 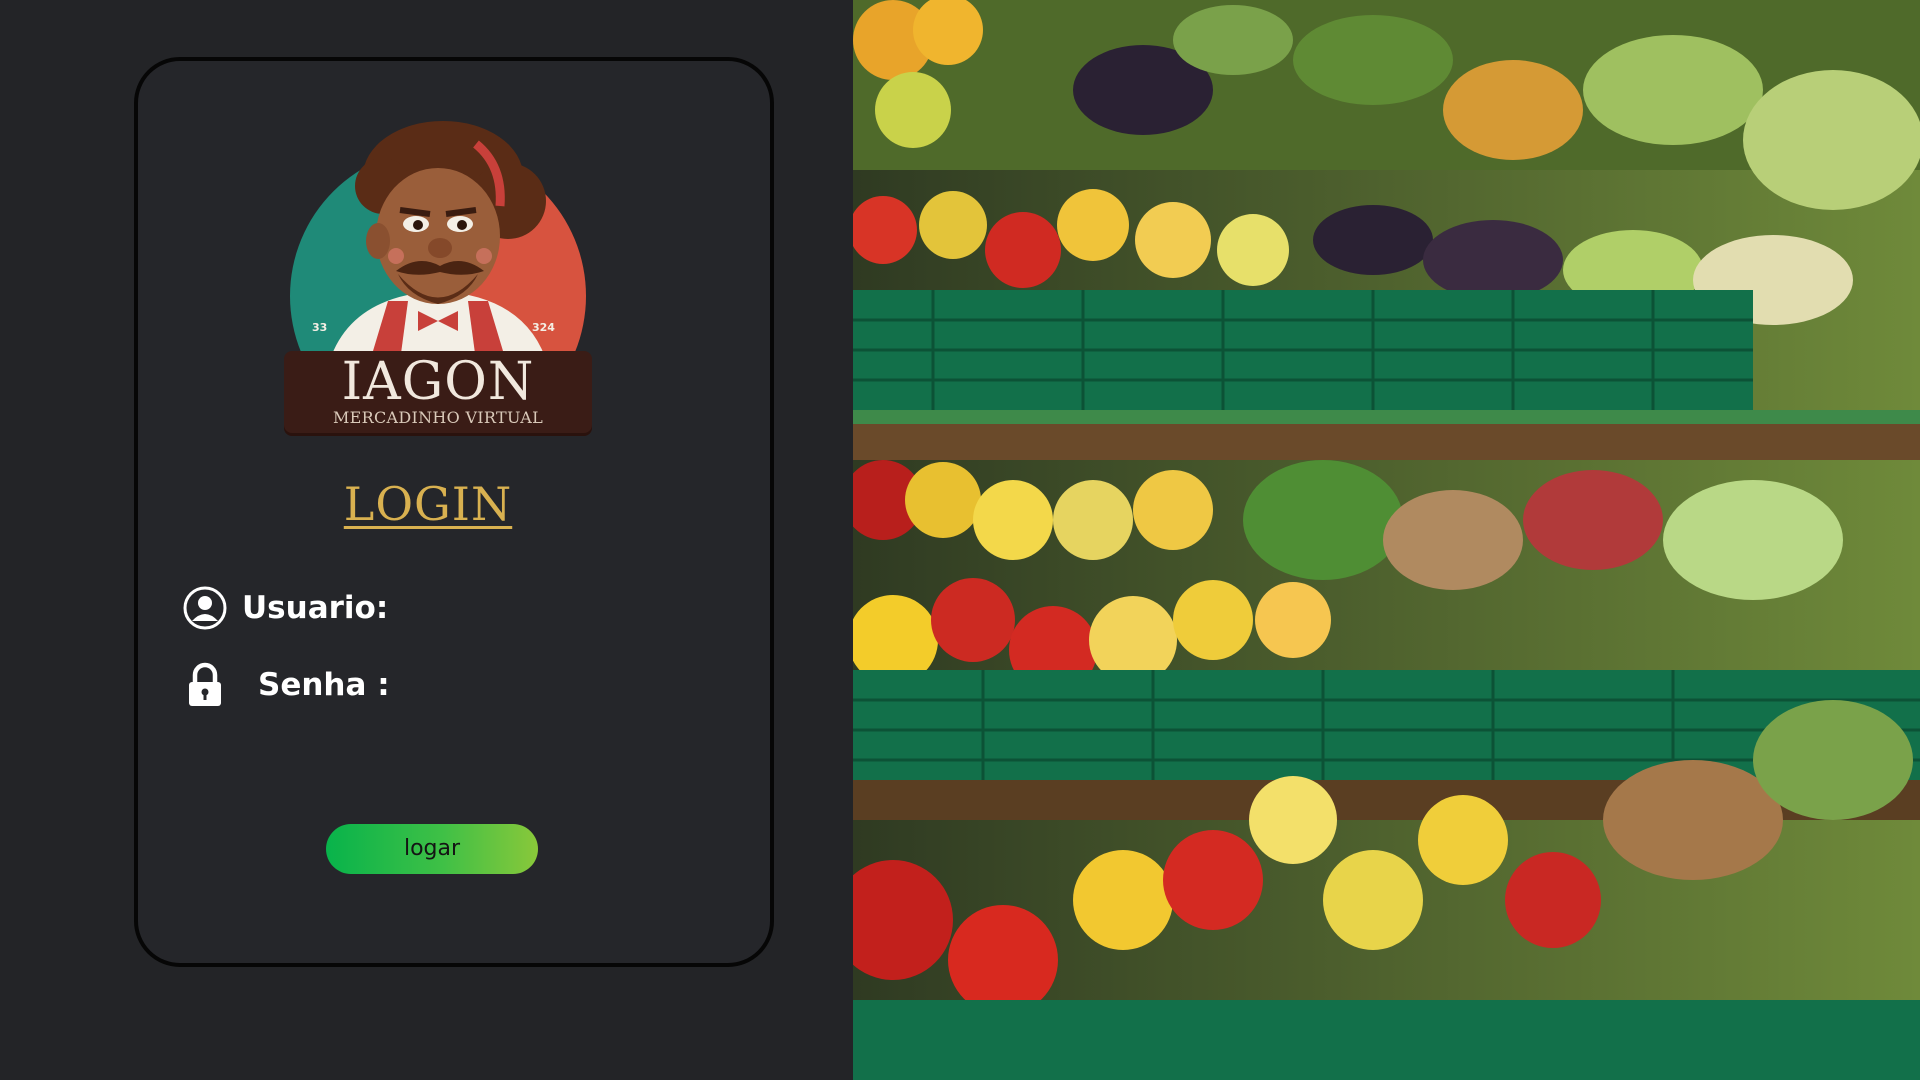 I want to click on lock-icon, so click(x=205, y=685).